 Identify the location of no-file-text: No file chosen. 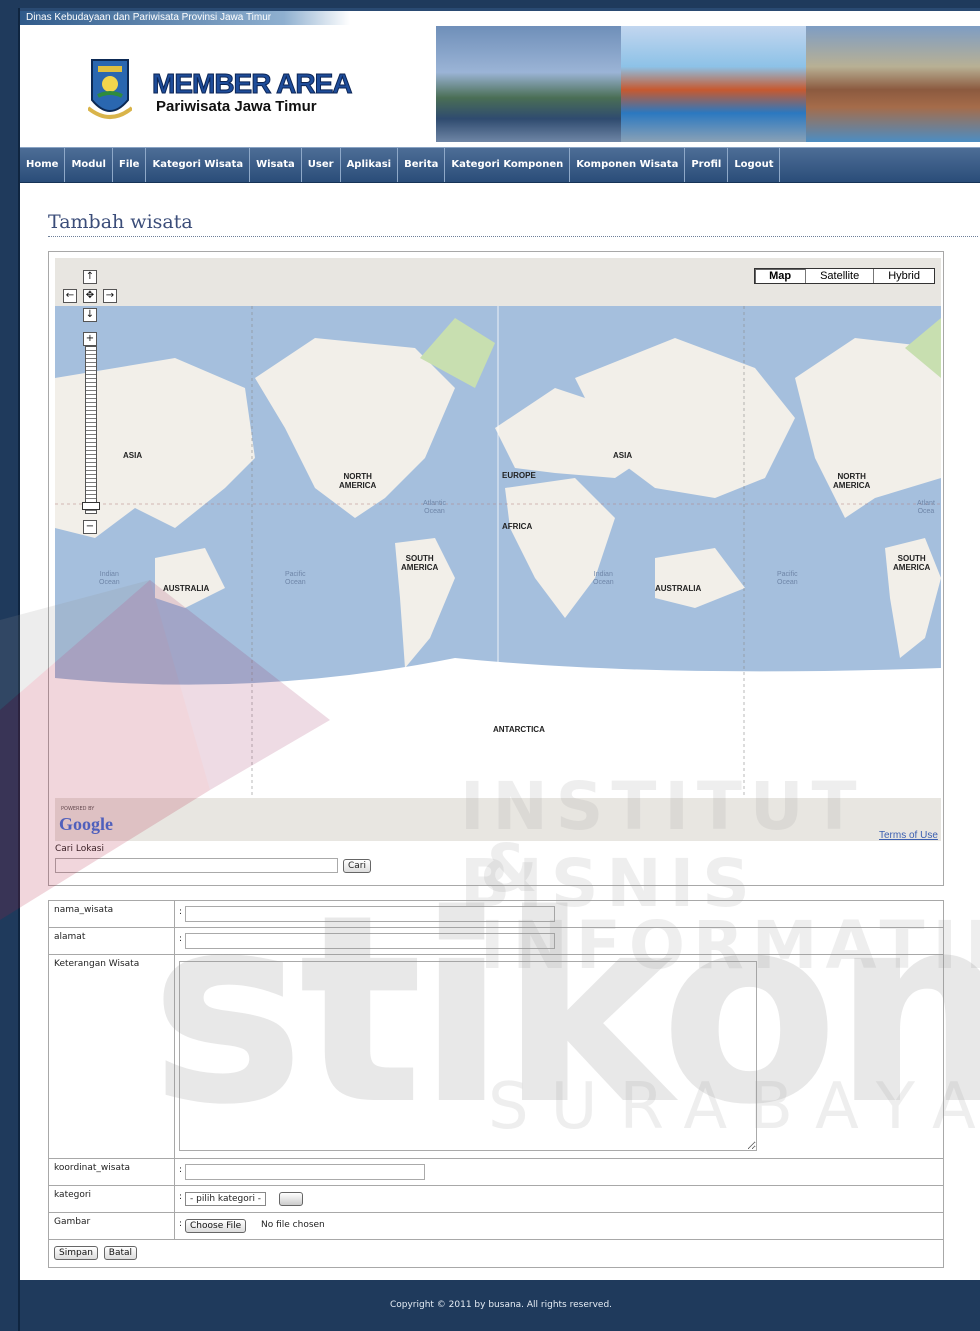
(293, 1225).